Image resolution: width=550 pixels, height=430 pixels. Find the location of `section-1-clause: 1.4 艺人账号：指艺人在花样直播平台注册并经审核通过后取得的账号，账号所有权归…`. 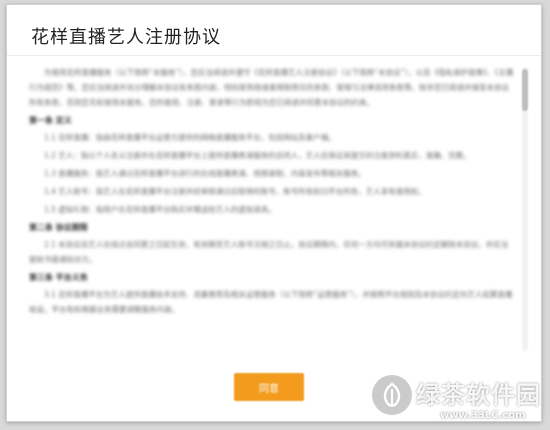

section-1-clause: 1.4 艺人账号：指艺人在花样直播平台注册并经审核通过后取得的账号，账号所有权归… is located at coordinates (235, 191).